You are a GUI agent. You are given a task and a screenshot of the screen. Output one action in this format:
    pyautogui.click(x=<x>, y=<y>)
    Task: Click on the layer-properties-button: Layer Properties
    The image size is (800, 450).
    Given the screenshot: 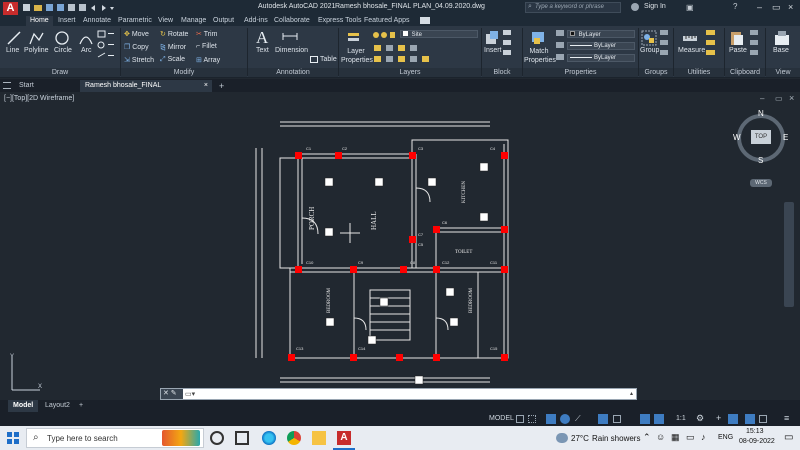 What is the action you would take?
    pyautogui.click(x=357, y=56)
    